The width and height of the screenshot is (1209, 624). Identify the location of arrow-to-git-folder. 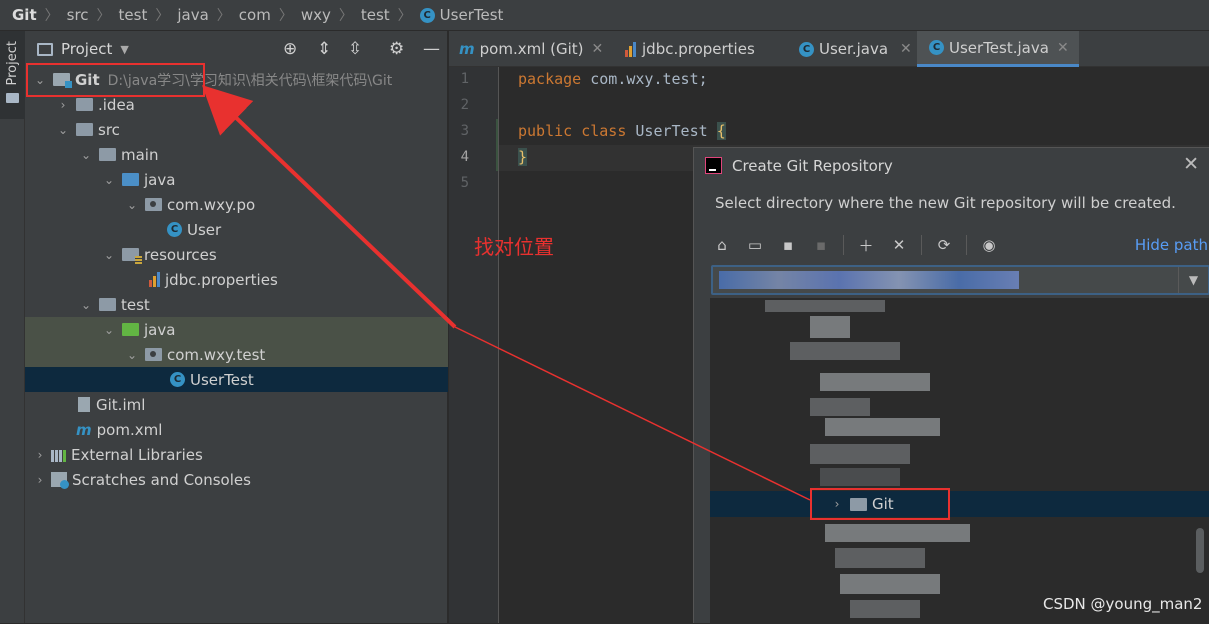
(632, 413).